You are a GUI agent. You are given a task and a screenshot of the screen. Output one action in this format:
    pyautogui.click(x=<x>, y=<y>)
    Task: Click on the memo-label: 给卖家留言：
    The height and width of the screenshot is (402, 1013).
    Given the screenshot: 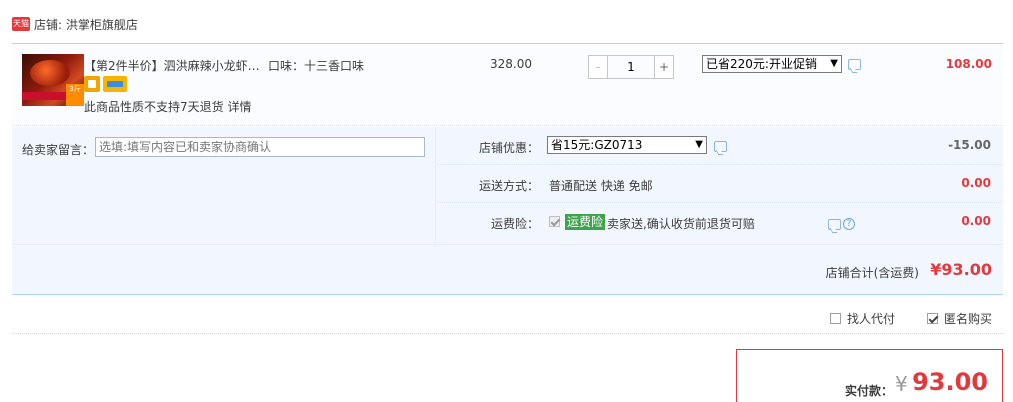 What is the action you would take?
    pyautogui.click(x=58, y=150)
    